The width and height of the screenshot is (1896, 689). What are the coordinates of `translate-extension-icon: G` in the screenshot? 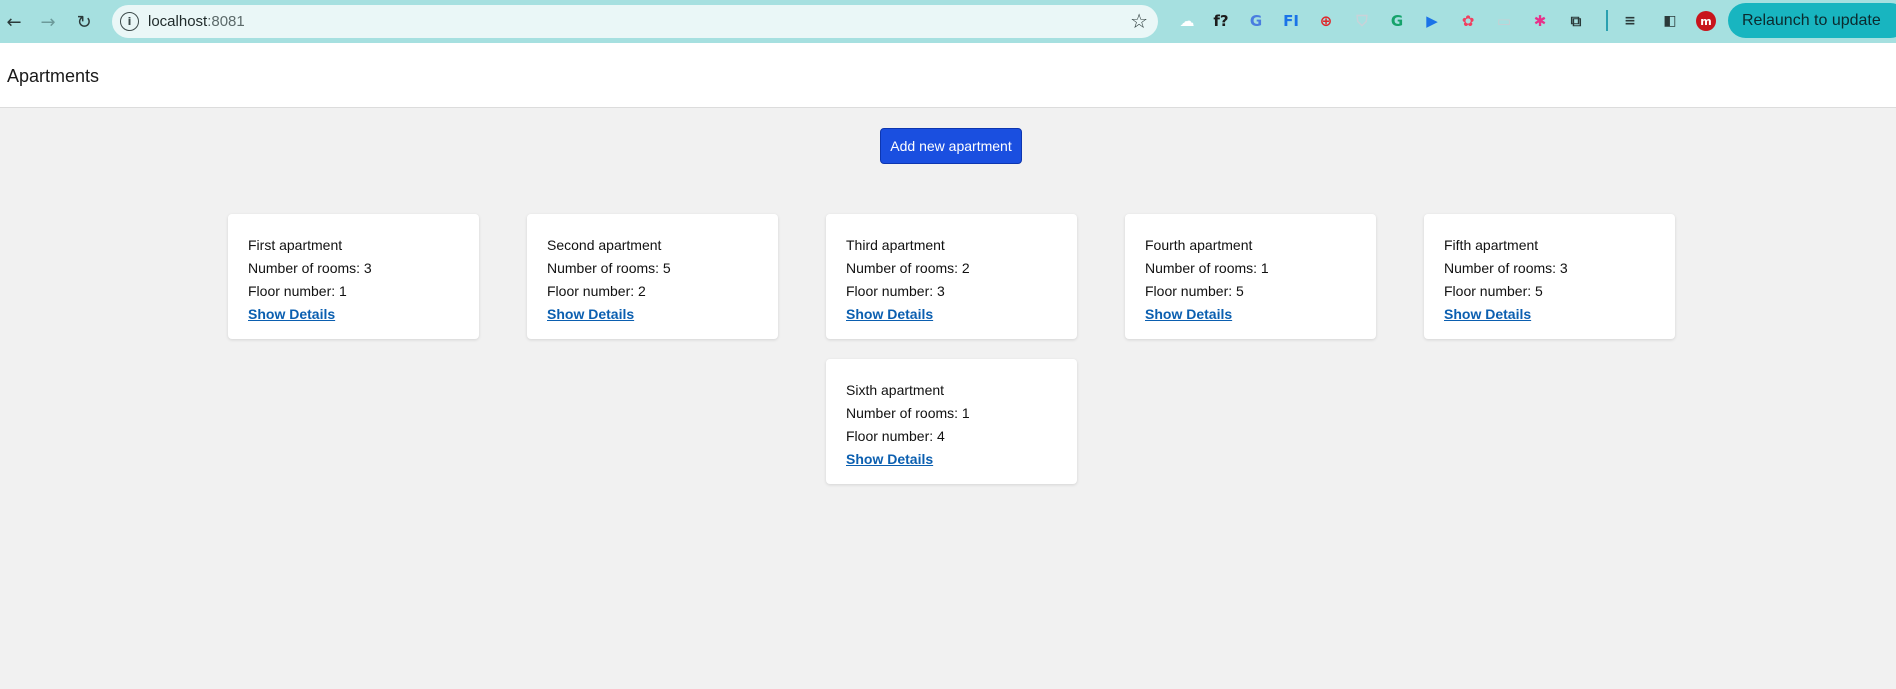 It's located at (1256, 21).